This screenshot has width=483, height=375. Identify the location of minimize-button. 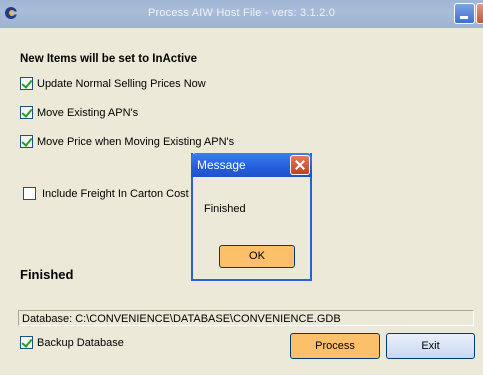
(464, 13).